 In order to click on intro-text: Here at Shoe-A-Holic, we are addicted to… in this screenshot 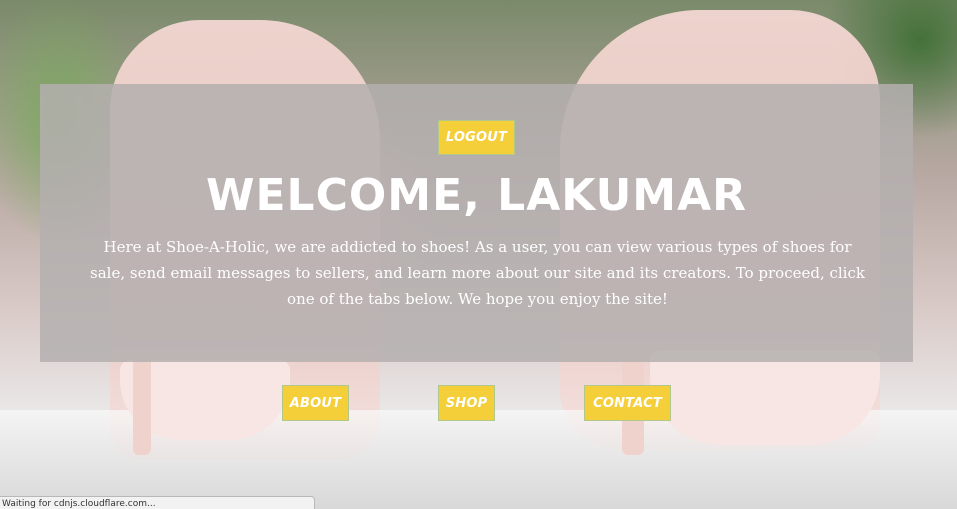, I will do `click(477, 273)`.